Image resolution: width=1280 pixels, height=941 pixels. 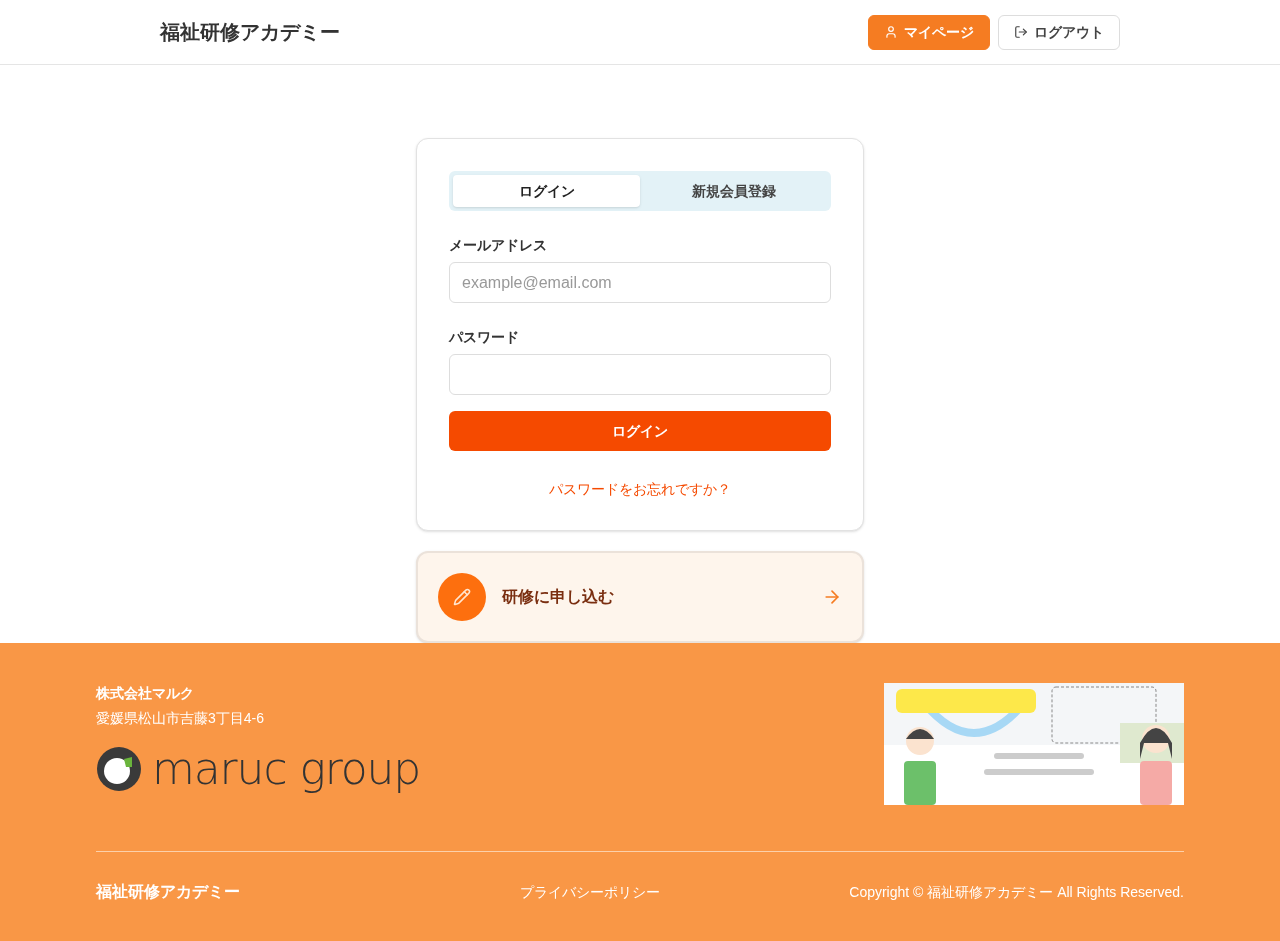 I want to click on company-name: 株式会社マルク, so click(x=145, y=693).